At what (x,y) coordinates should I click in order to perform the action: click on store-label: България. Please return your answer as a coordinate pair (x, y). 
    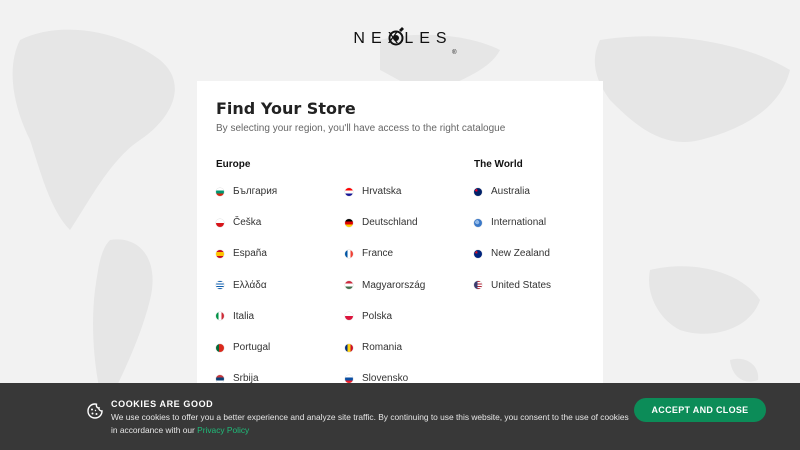
    Looking at the image, I should click on (255, 192).